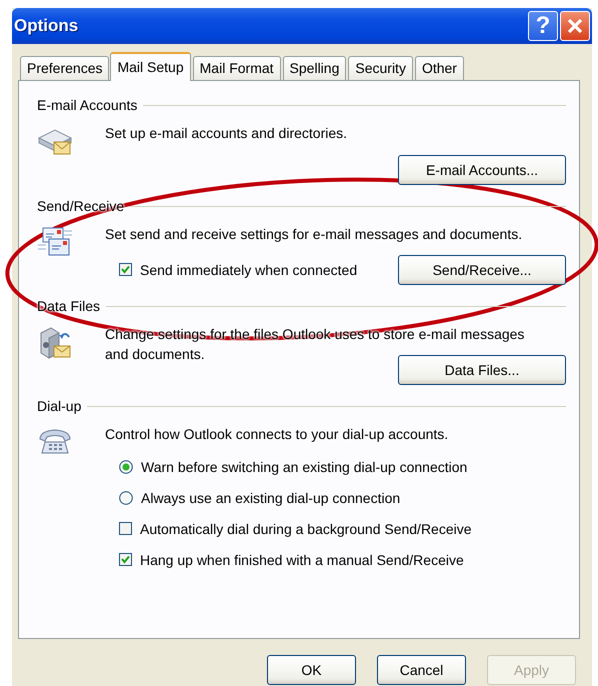 This screenshot has width=598, height=686. I want to click on option-label: Automatically dial during a background Send/Receive, so click(306, 528).